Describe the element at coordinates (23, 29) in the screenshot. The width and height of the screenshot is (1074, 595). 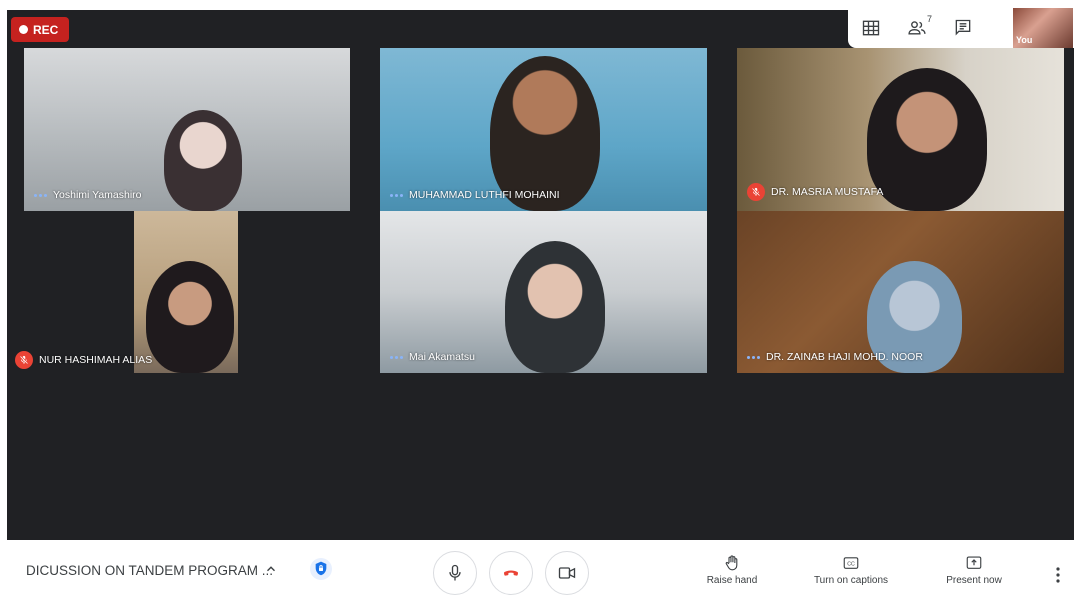
I see `record-dot-icon` at that location.